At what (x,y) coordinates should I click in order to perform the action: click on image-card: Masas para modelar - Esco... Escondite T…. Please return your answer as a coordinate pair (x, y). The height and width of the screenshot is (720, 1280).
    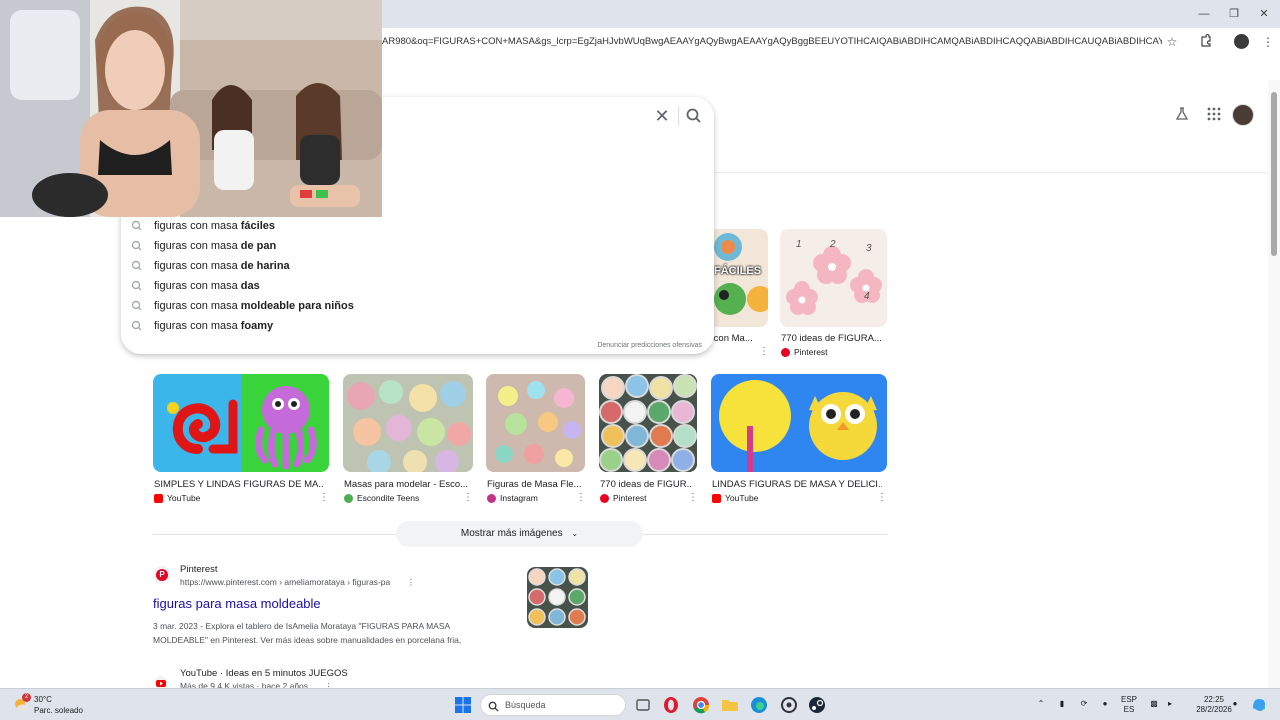
    Looking at the image, I should click on (408, 440).